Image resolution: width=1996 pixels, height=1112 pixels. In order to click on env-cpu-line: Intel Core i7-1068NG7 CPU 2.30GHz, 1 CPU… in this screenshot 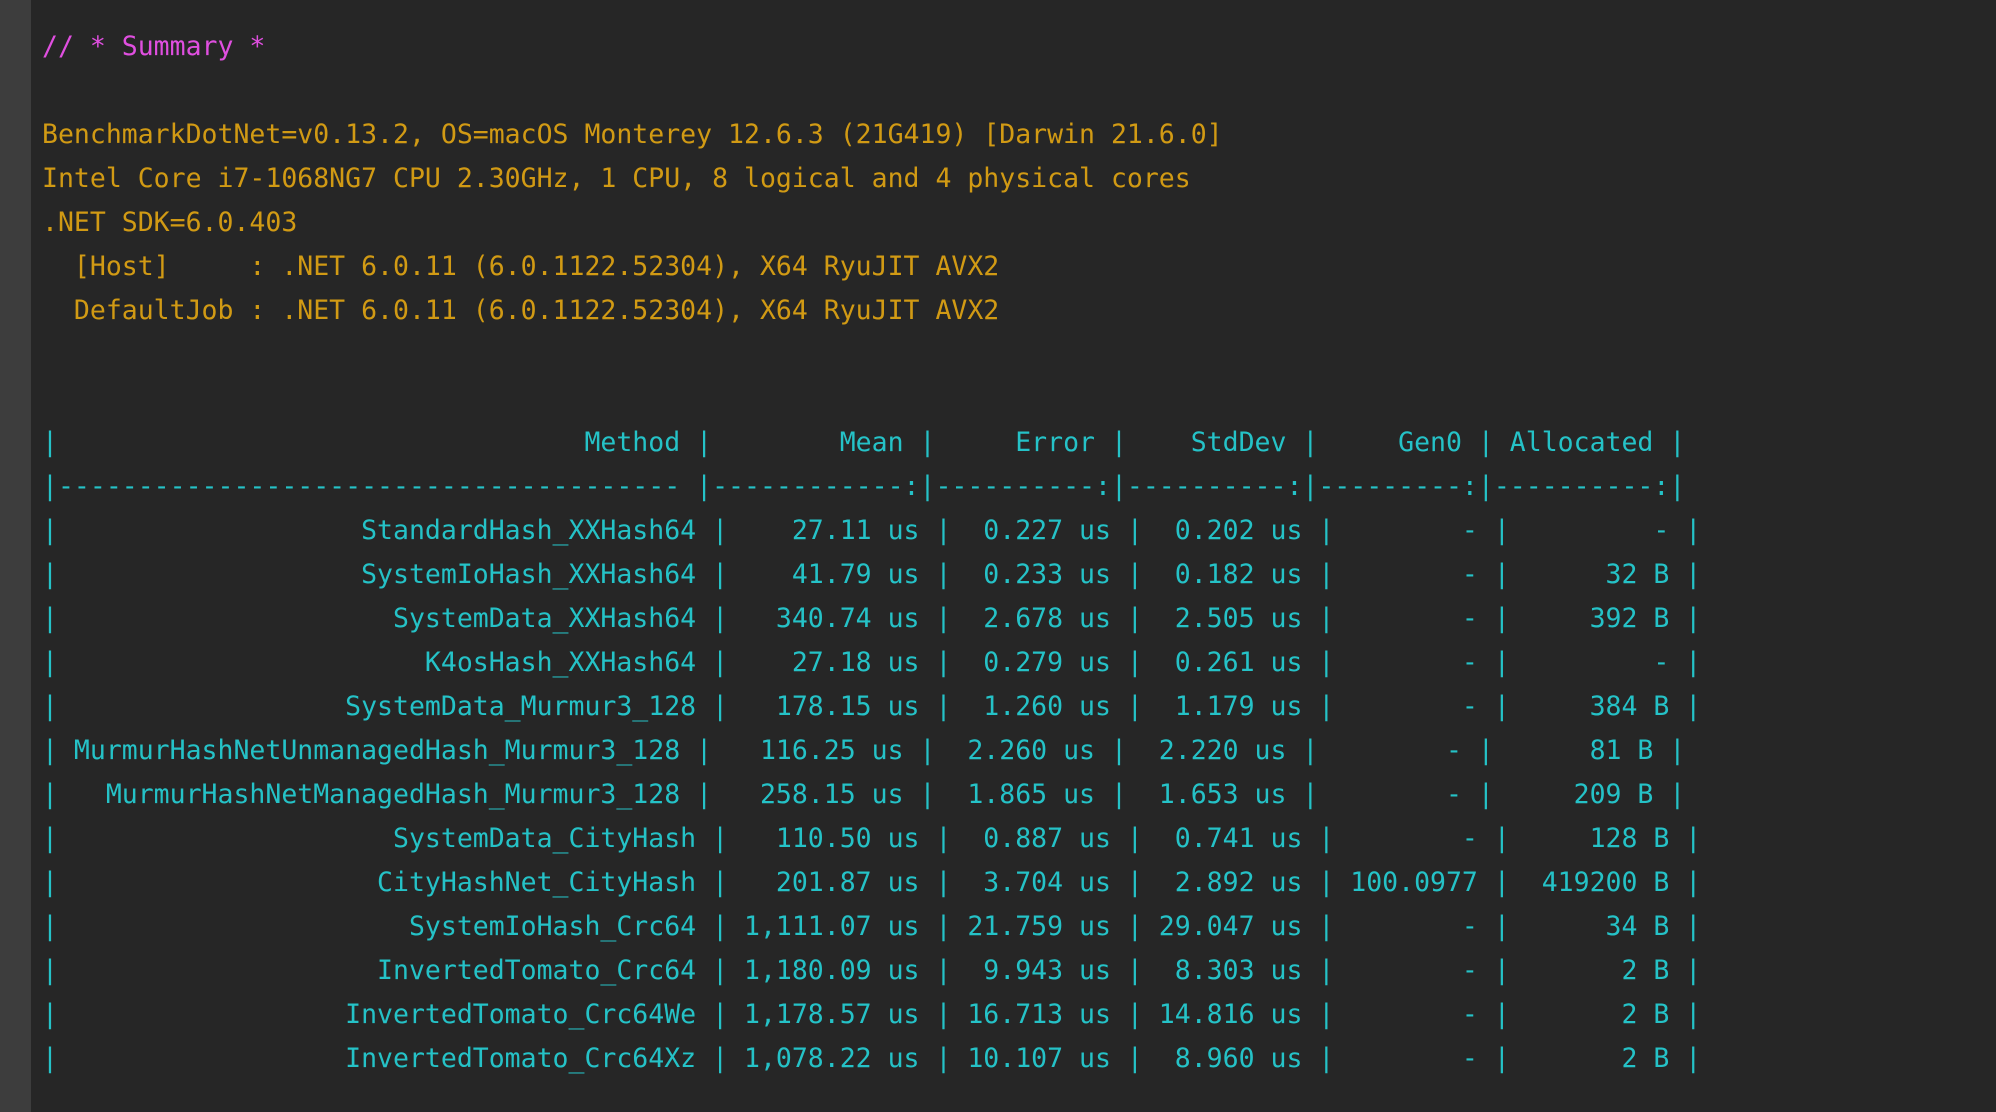, I will do `click(616, 178)`.